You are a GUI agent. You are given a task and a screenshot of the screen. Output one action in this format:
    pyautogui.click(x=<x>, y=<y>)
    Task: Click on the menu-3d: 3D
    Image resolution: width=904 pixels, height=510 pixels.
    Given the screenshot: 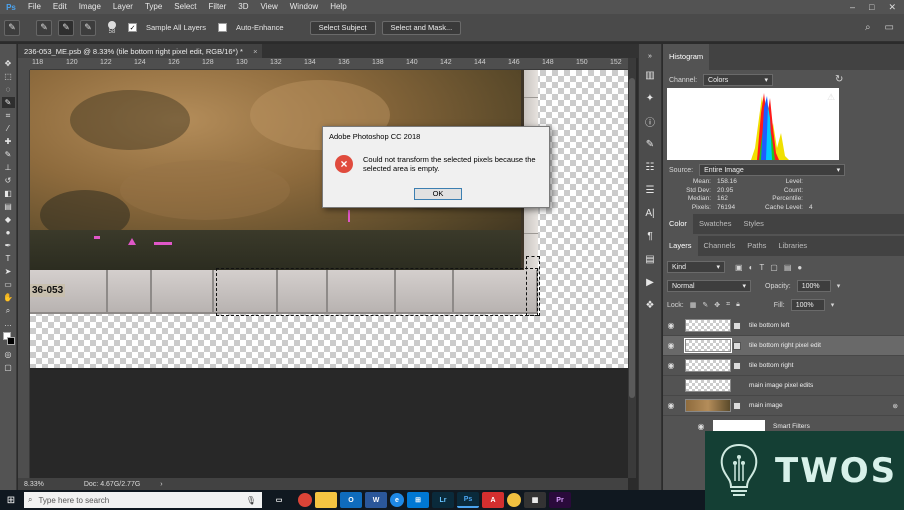 What is the action you would take?
    pyautogui.click(x=243, y=7)
    